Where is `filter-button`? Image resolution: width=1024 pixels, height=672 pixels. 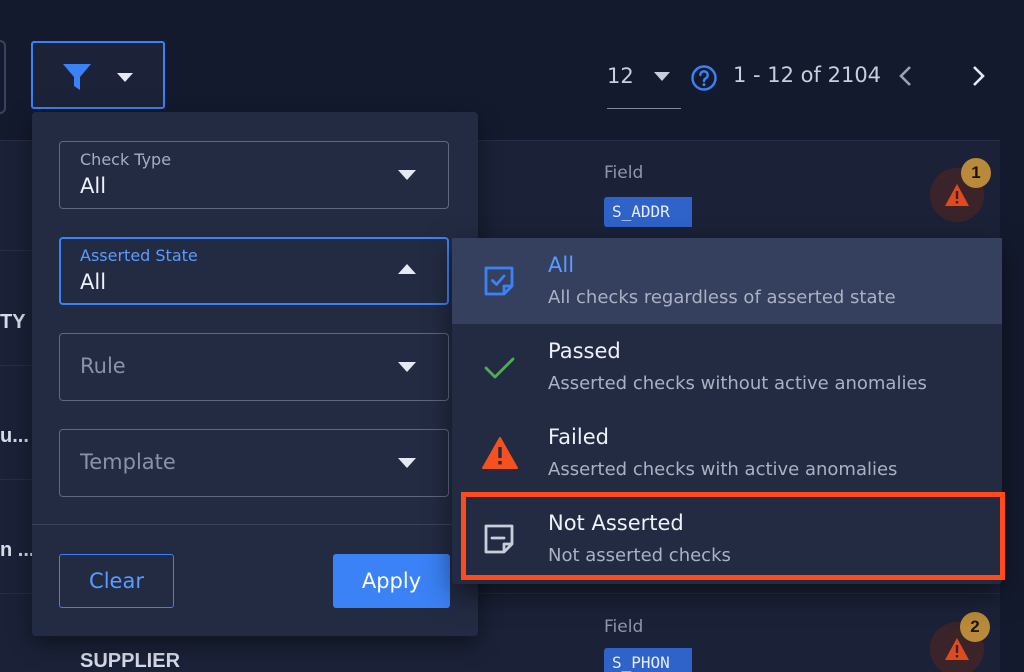 filter-button is located at coordinates (98, 75).